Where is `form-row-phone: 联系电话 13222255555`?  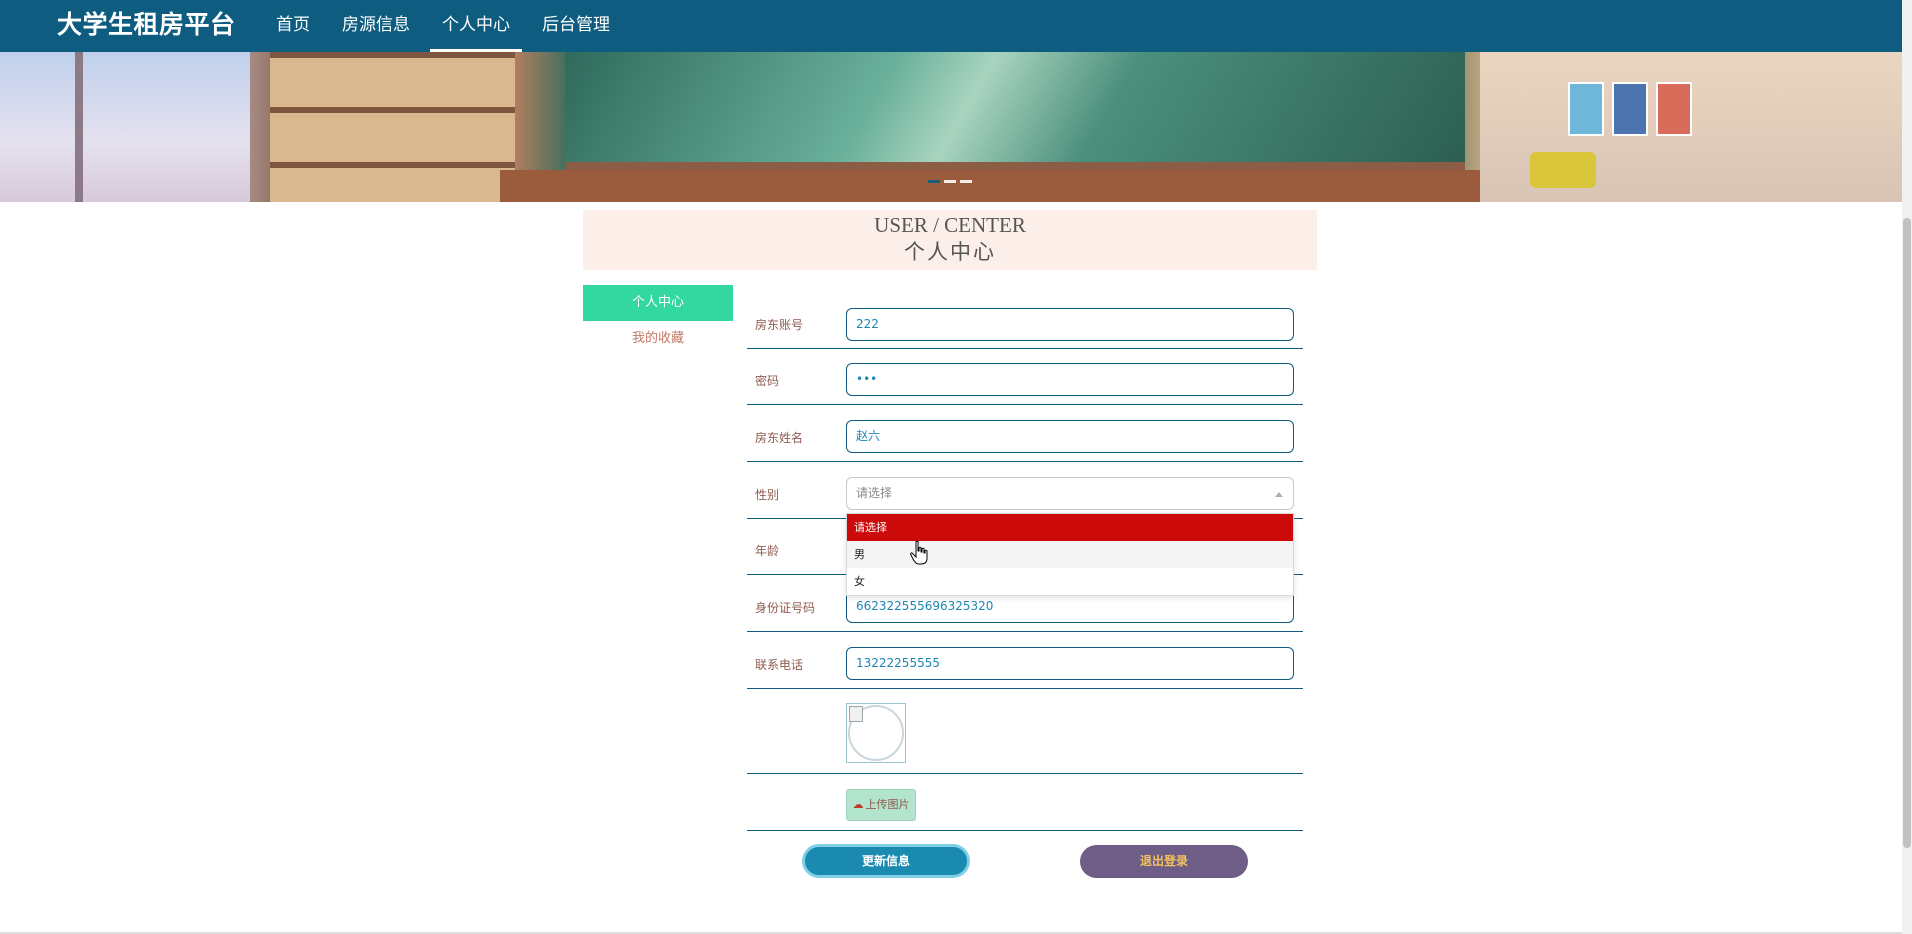 form-row-phone: 联系电话 13222255555 is located at coordinates (1025, 660).